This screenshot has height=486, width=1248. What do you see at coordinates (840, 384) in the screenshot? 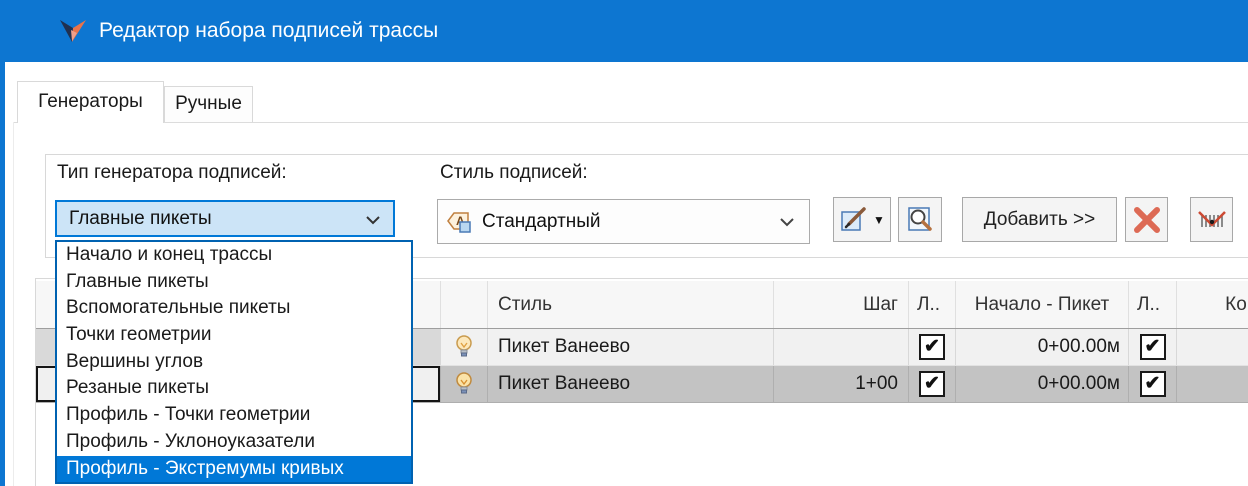
I see `step-cell: 1+00` at bounding box center [840, 384].